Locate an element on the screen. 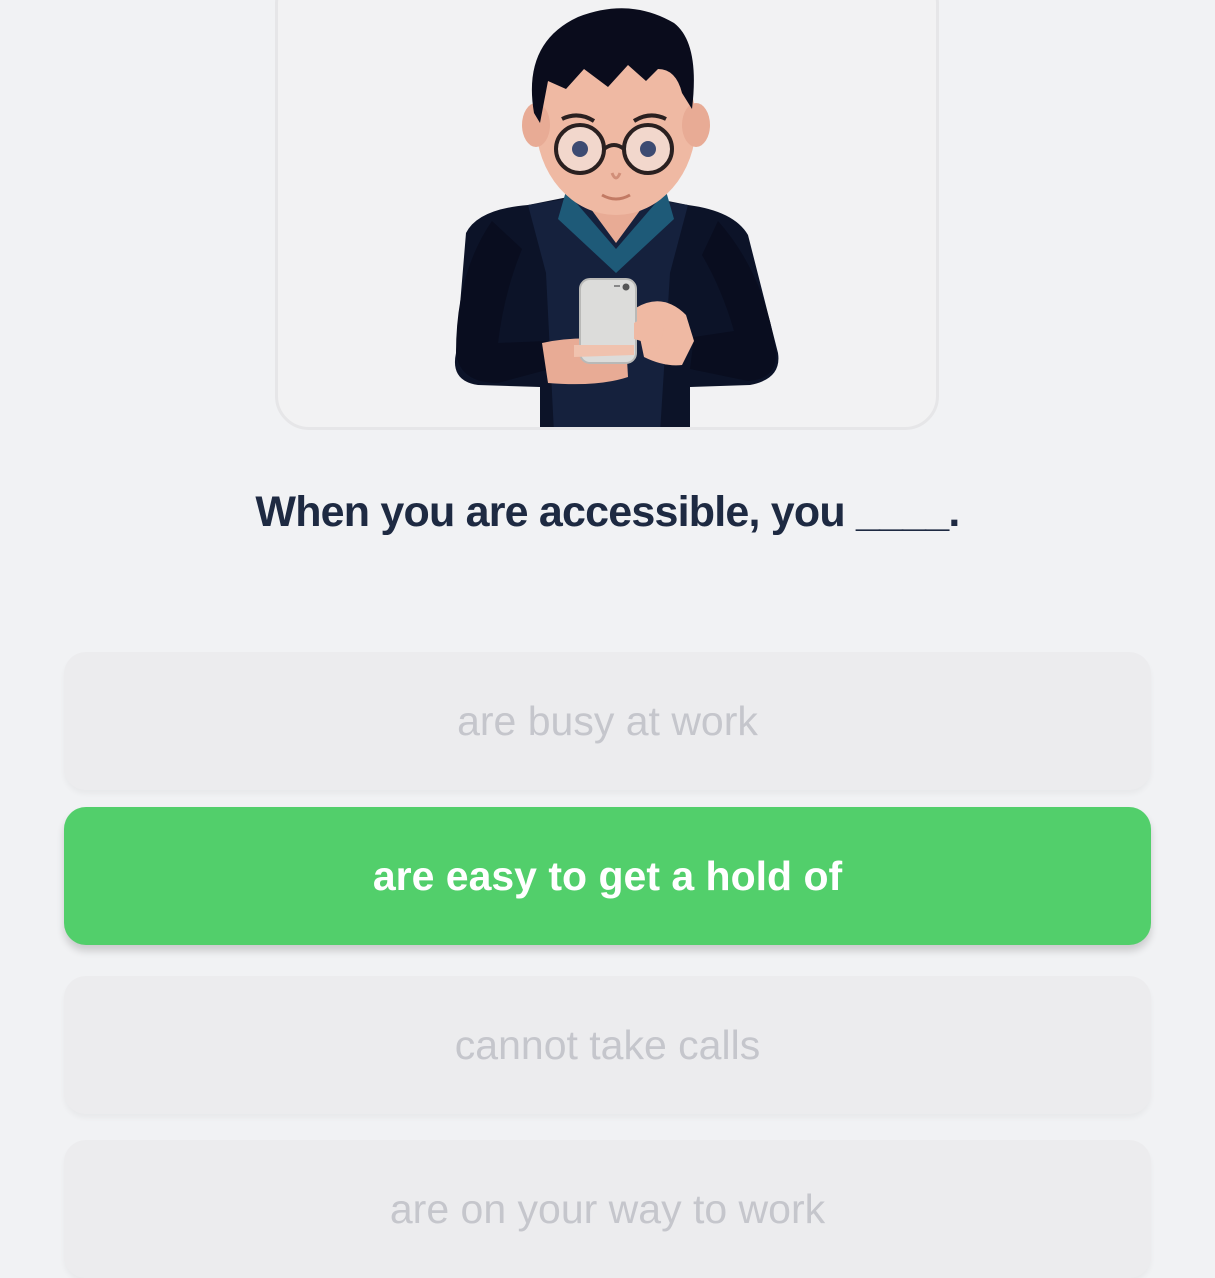 This screenshot has width=1215, height=1278. answer-option-busy-at-work: are busy at work is located at coordinates (607, 721).